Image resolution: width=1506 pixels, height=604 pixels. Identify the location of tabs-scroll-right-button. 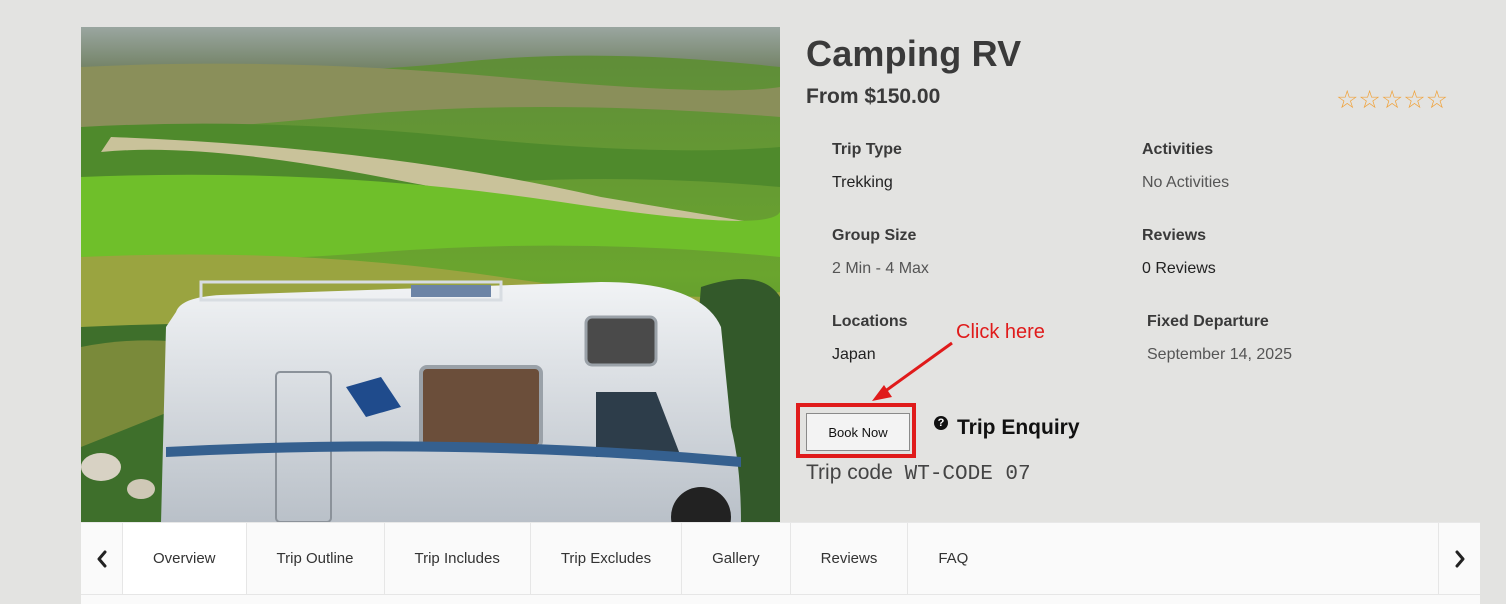
(1459, 558).